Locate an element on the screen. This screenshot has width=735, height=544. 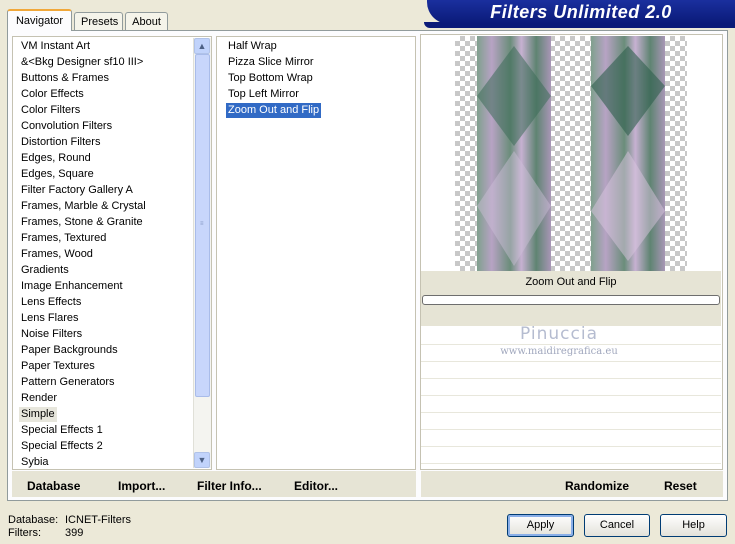
database-label: Database: is located at coordinates (33, 520).